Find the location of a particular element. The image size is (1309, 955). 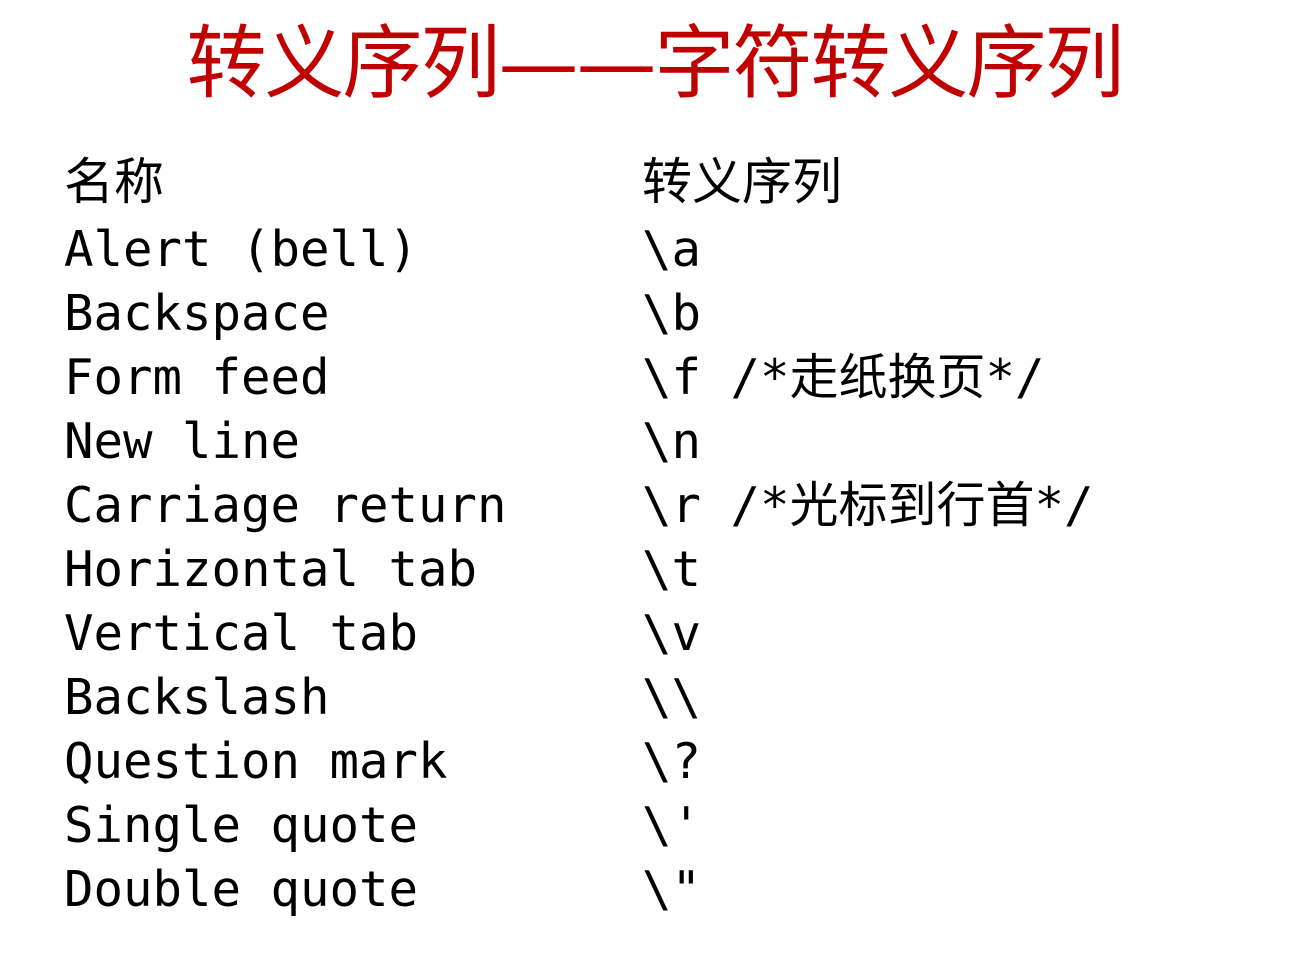

row-name: New line is located at coordinates (182, 441).